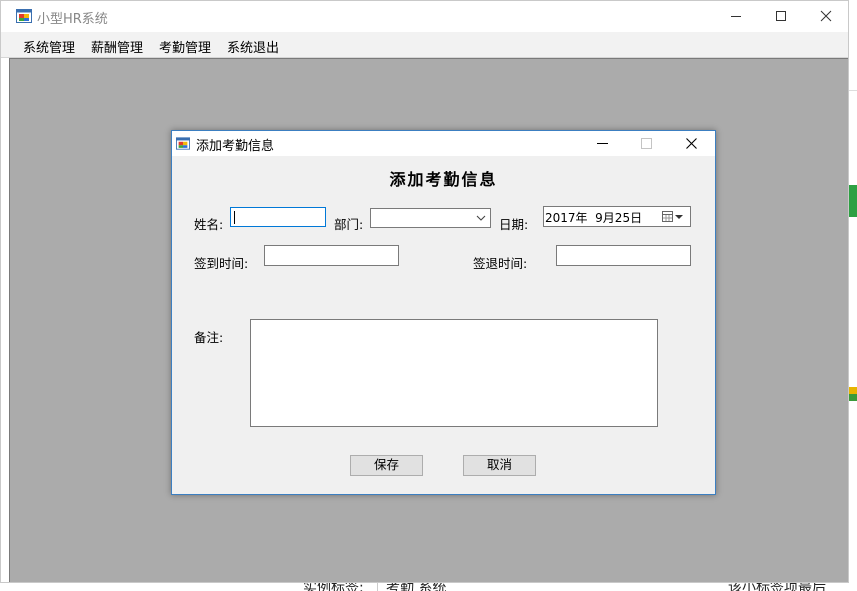 This screenshot has height=591, width=857. I want to click on dialog-maximize-button, so click(646, 143).